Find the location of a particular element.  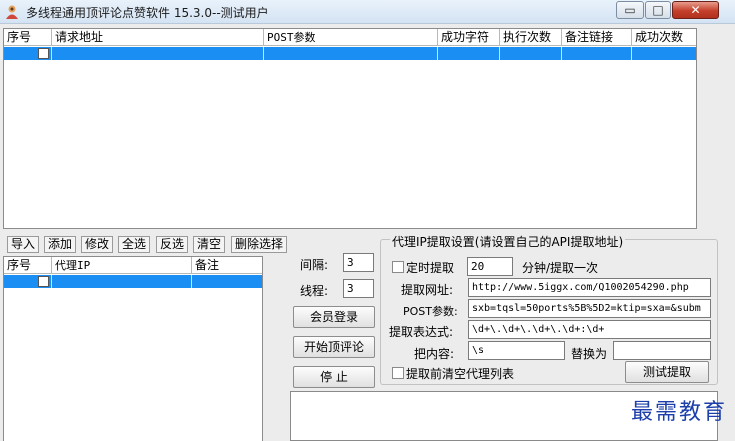

clear-button: 清空 is located at coordinates (209, 244).